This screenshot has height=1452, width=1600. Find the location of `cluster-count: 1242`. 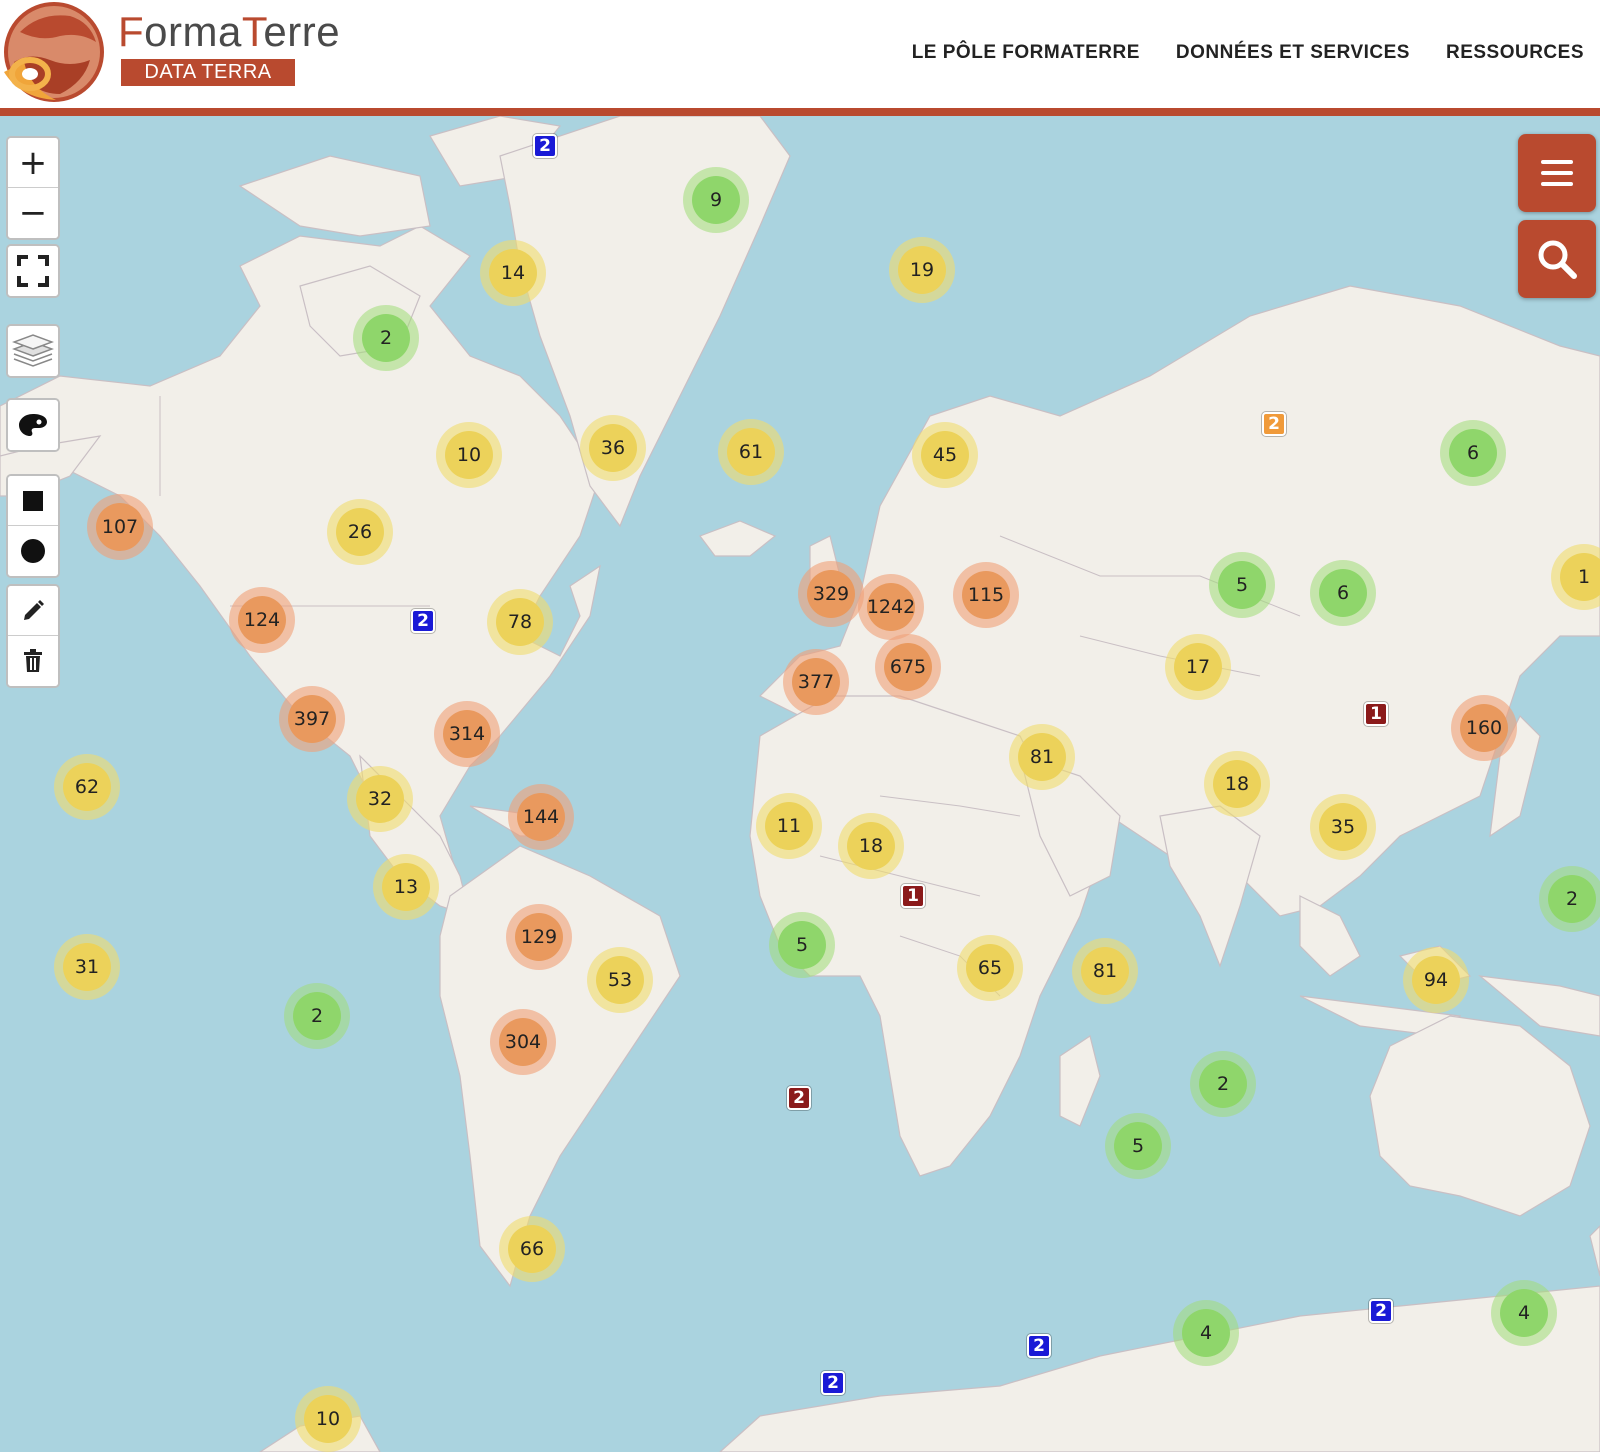

cluster-count: 1242 is located at coordinates (891, 607).